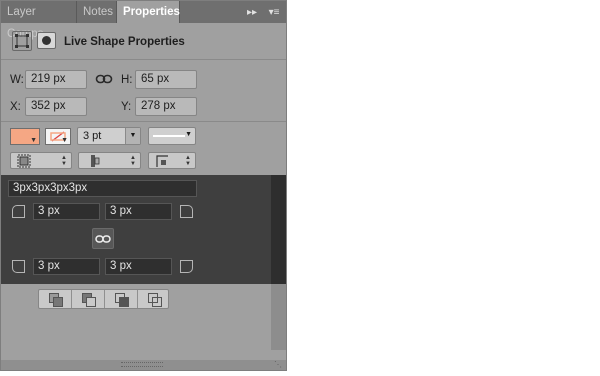 Image resolution: width=600 pixels, height=376 pixels. Describe the element at coordinates (109, 160) in the screenshot. I see `stroke-caps-dropdown: ▲ ▼` at that location.